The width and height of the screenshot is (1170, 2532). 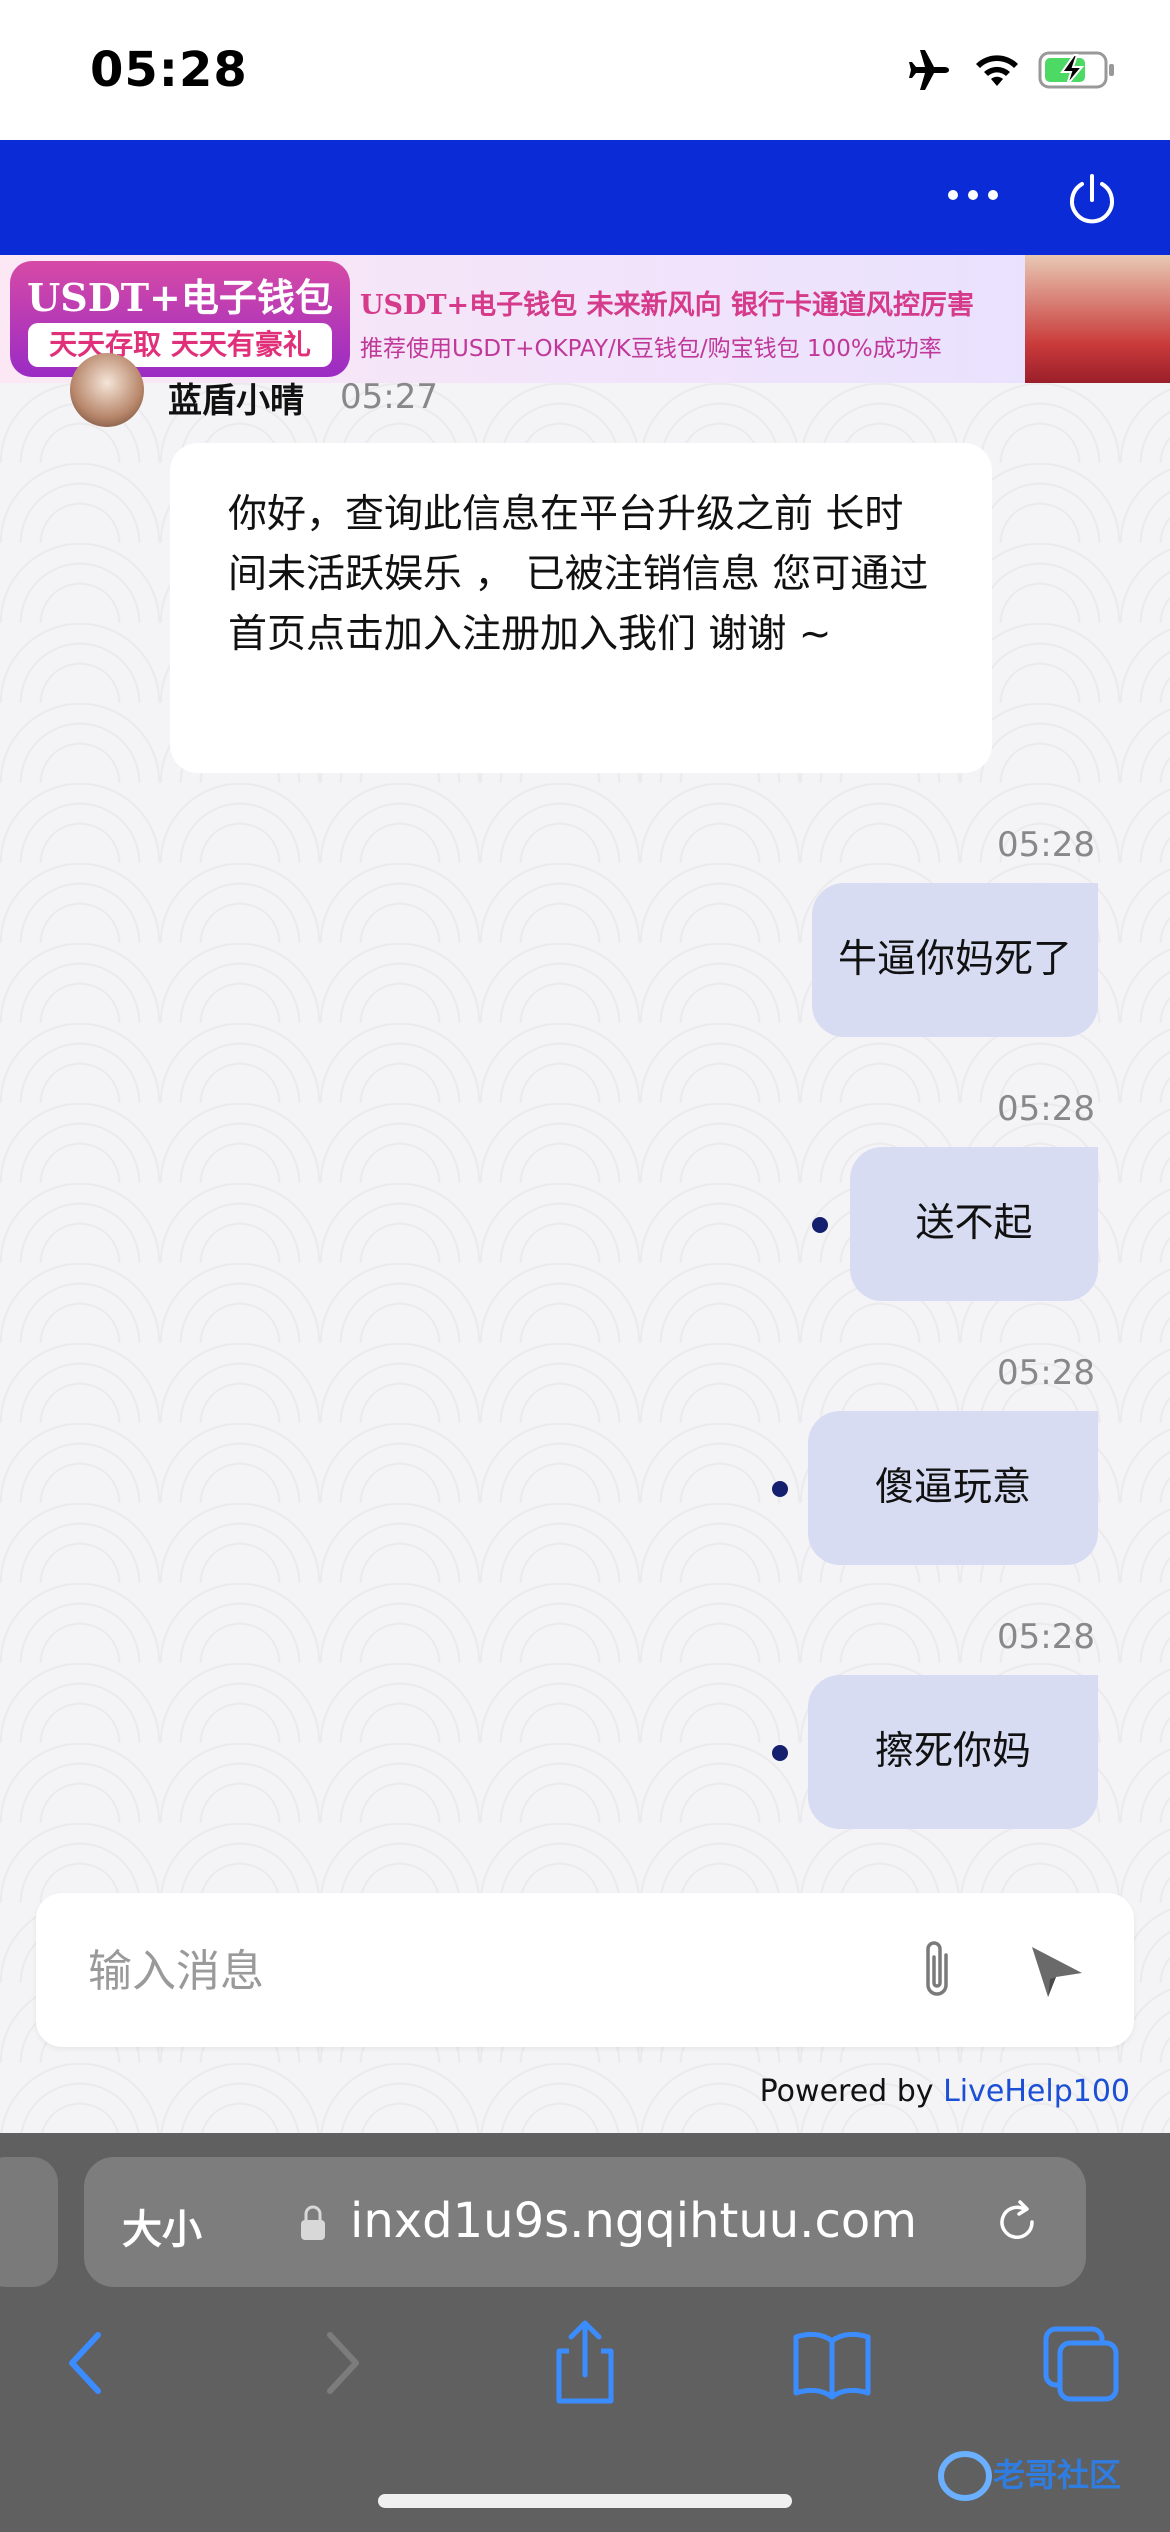 What do you see at coordinates (1057, 2475) in the screenshot?
I see `svg-text: 老哥社区` at bounding box center [1057, 2475].